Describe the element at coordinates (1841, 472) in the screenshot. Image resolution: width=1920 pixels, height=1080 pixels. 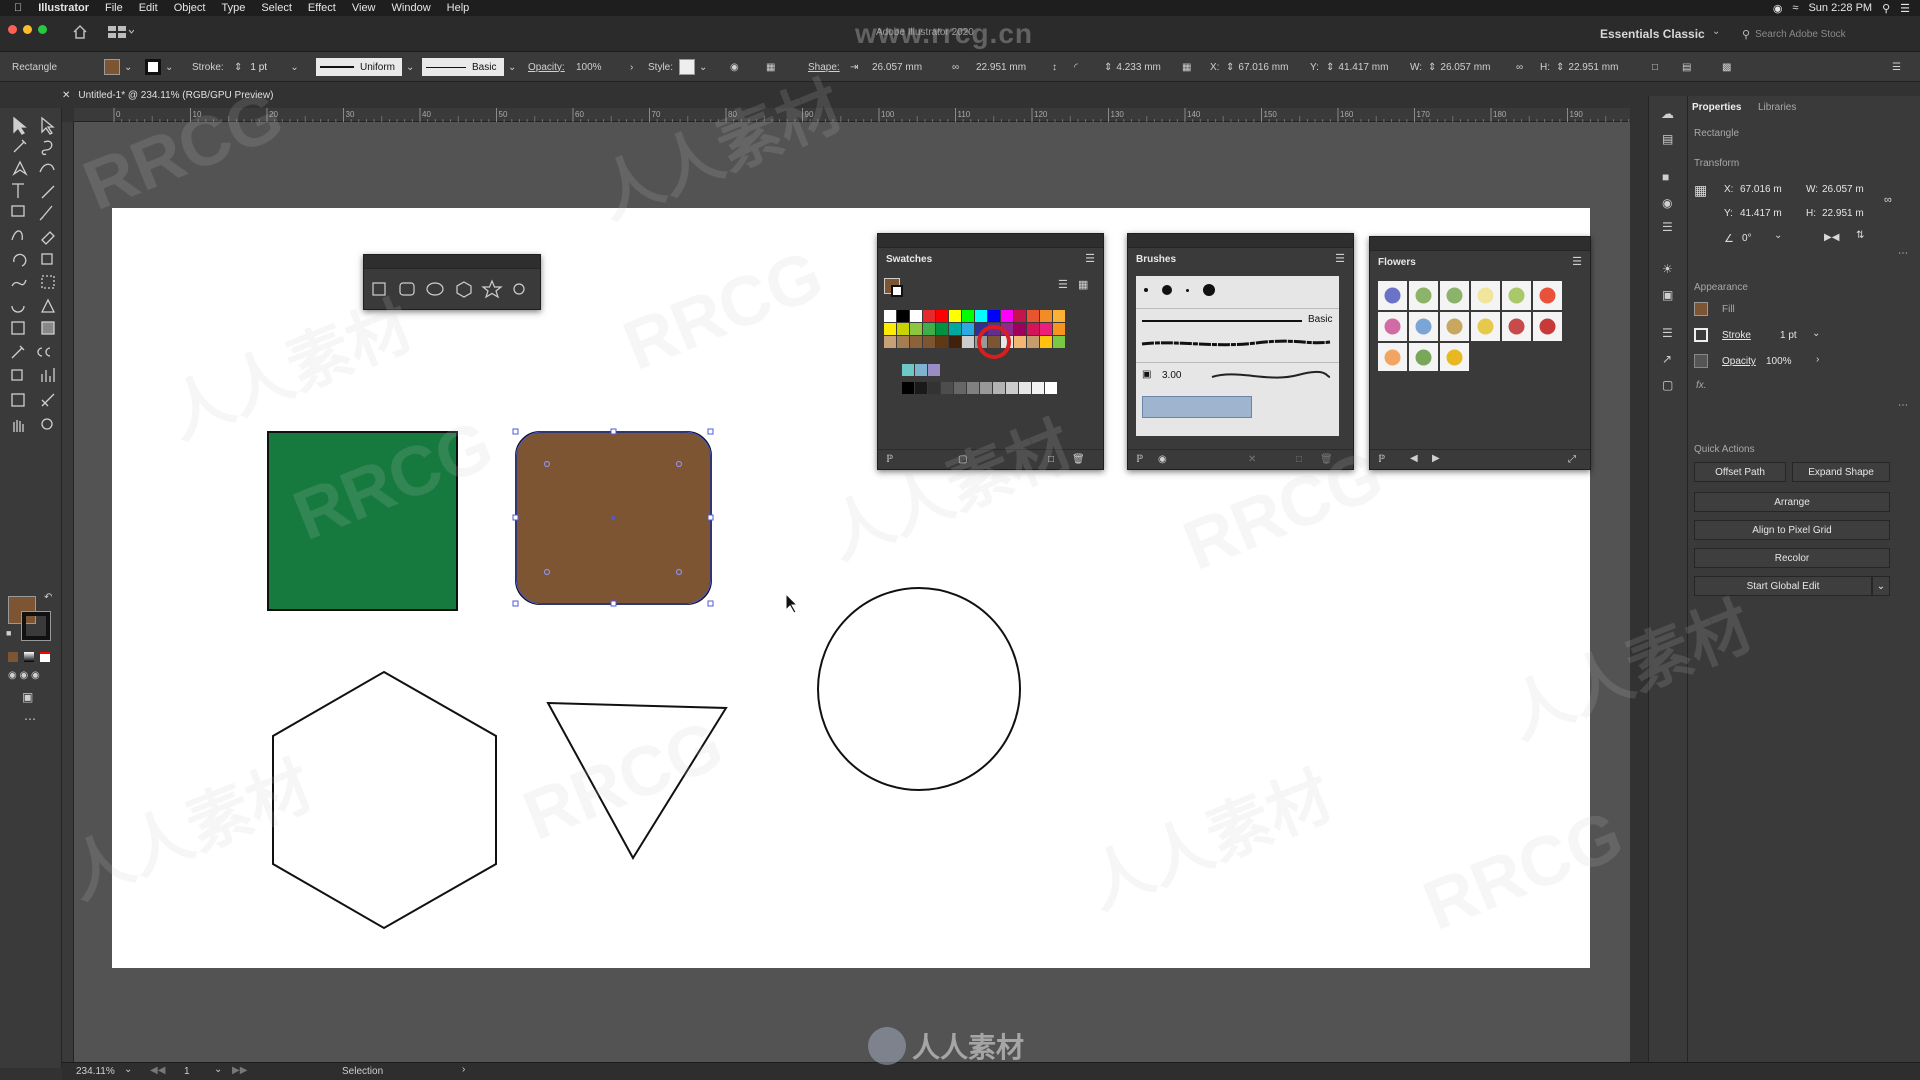
I see `expand-shape-button: Expand Shape` at that location.